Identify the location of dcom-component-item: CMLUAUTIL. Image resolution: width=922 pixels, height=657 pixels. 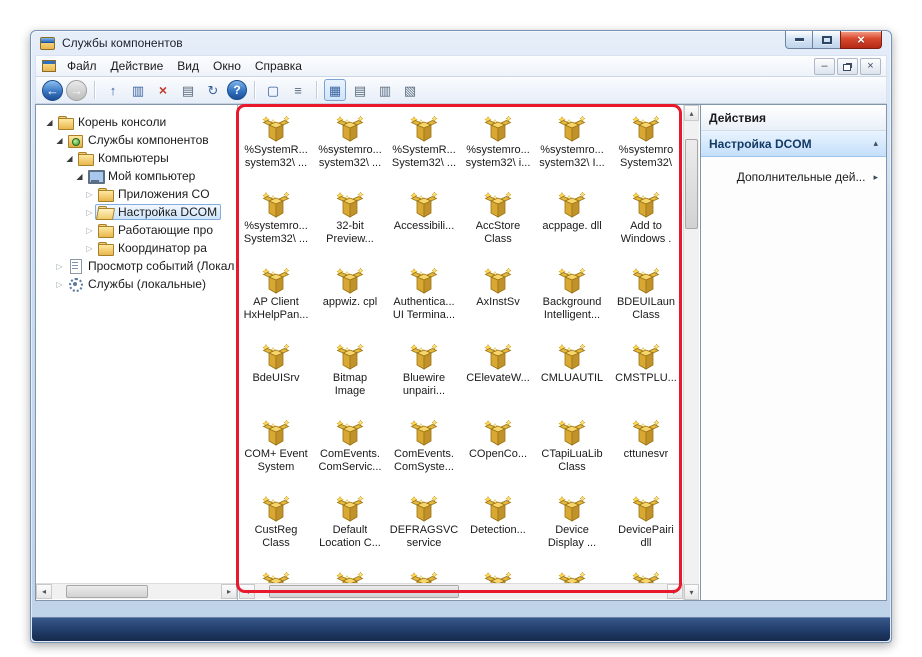
(572, 376).